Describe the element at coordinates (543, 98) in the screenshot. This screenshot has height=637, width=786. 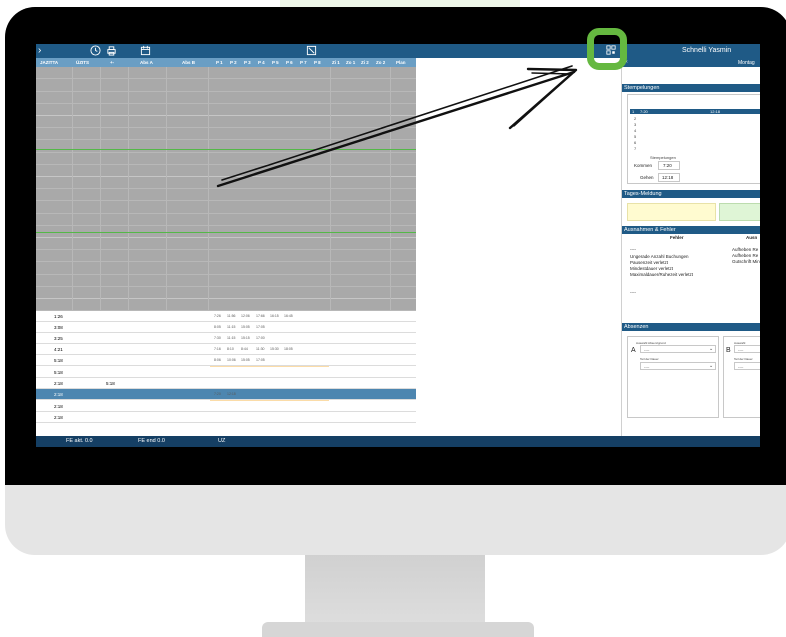
I see `arrow-head` at that location.